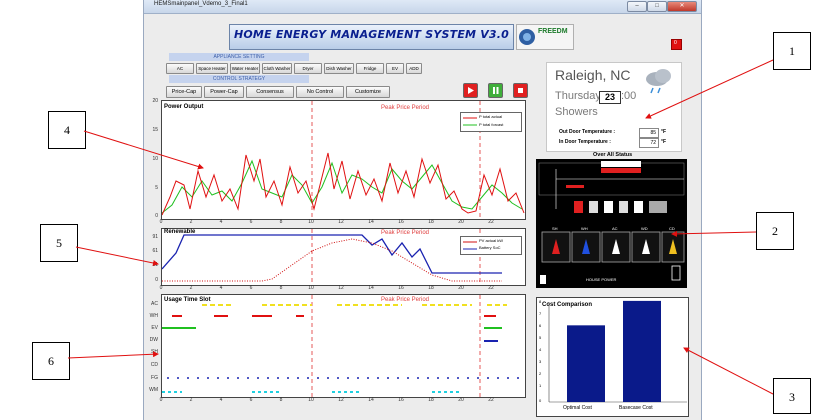 This screenshot has height=420, width=840. I want to click on power-xtick: 18, so click(431, 222).